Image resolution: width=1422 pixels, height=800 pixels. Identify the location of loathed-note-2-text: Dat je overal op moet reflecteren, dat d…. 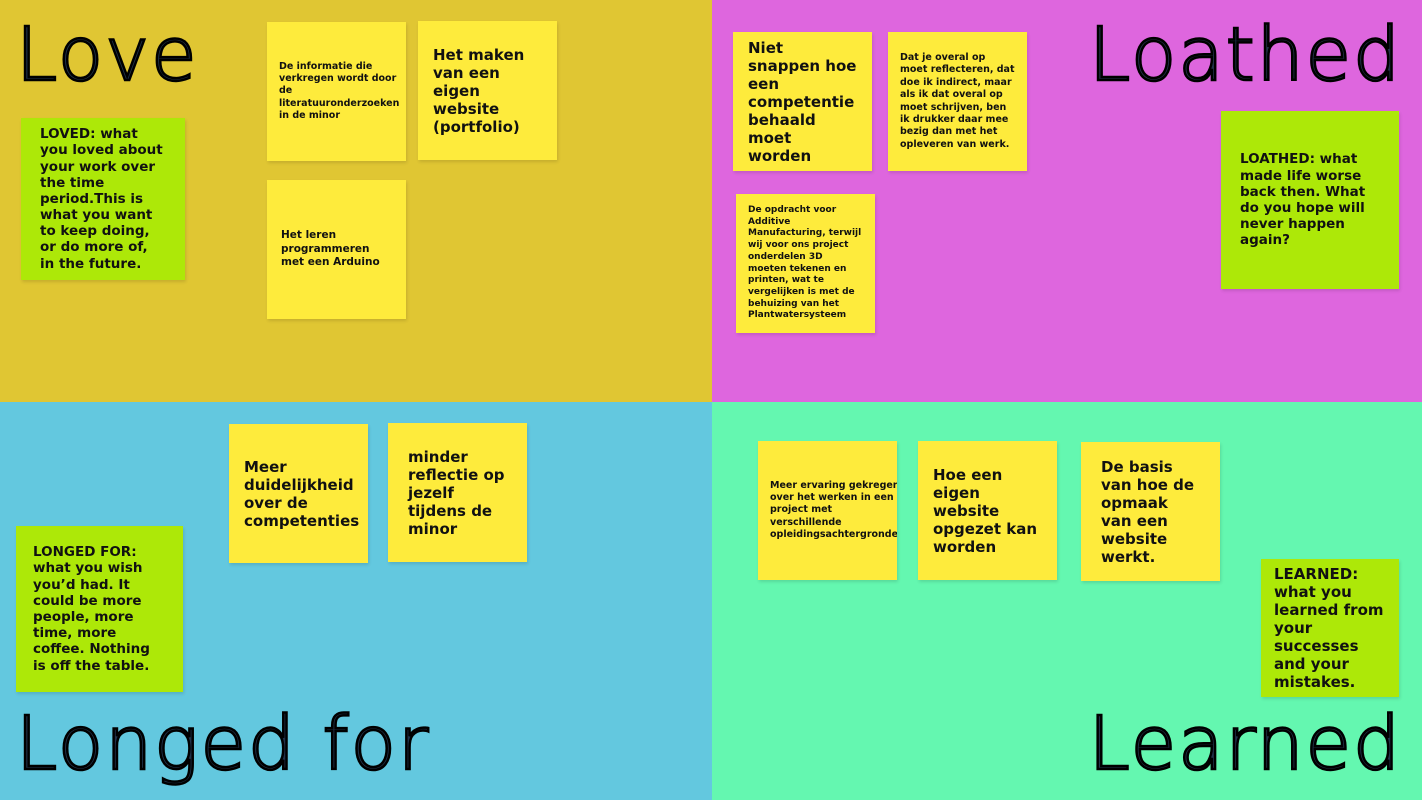
(957, 101).